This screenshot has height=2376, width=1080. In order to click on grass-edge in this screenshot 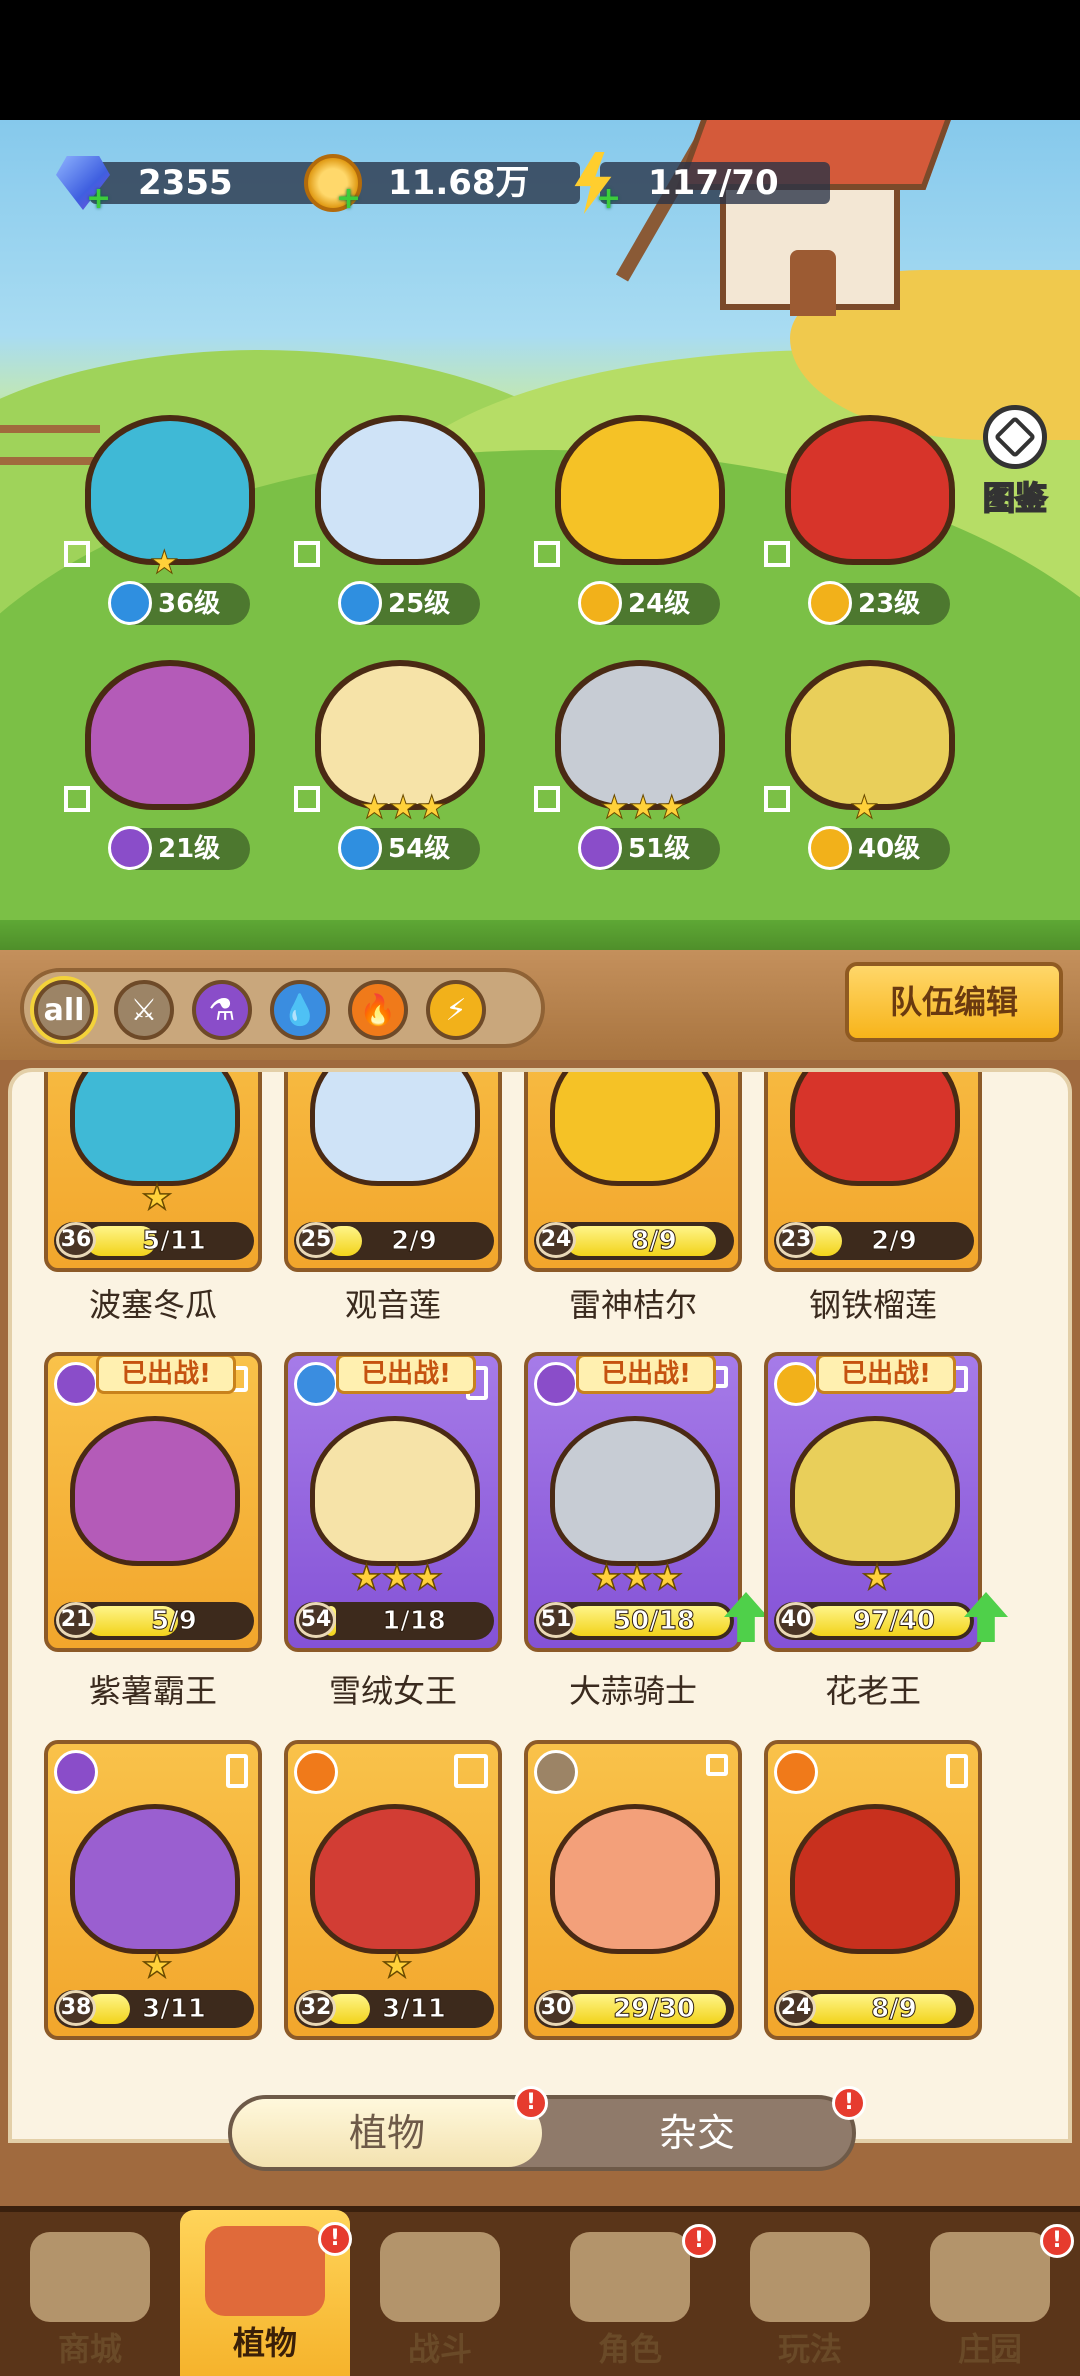, I will do `click(540, 935)`.